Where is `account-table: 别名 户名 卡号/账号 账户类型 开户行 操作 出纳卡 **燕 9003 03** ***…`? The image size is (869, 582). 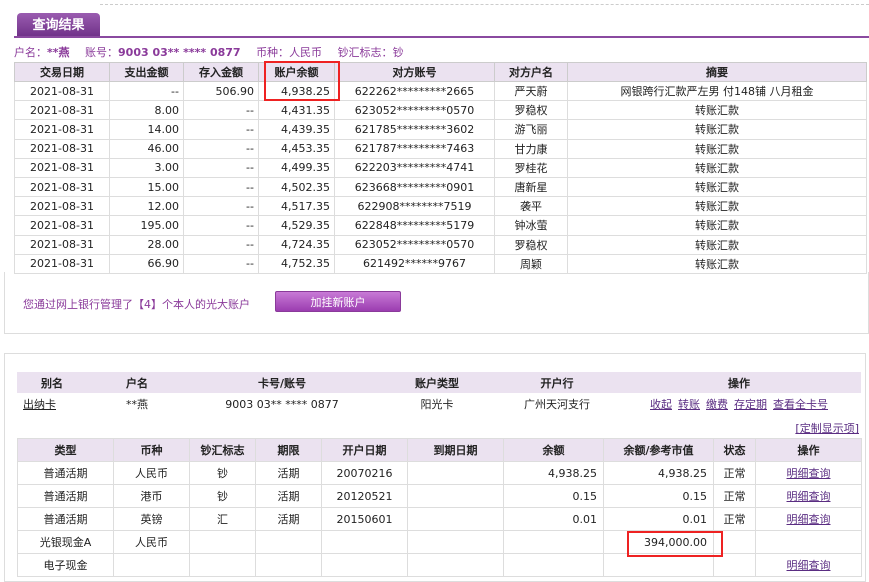 account-table: 别名 户名 卡号/账号 账户类型 开户行 操作 出纳卡 **燕 9003 03** ***… is located at coordinates (439, 393).